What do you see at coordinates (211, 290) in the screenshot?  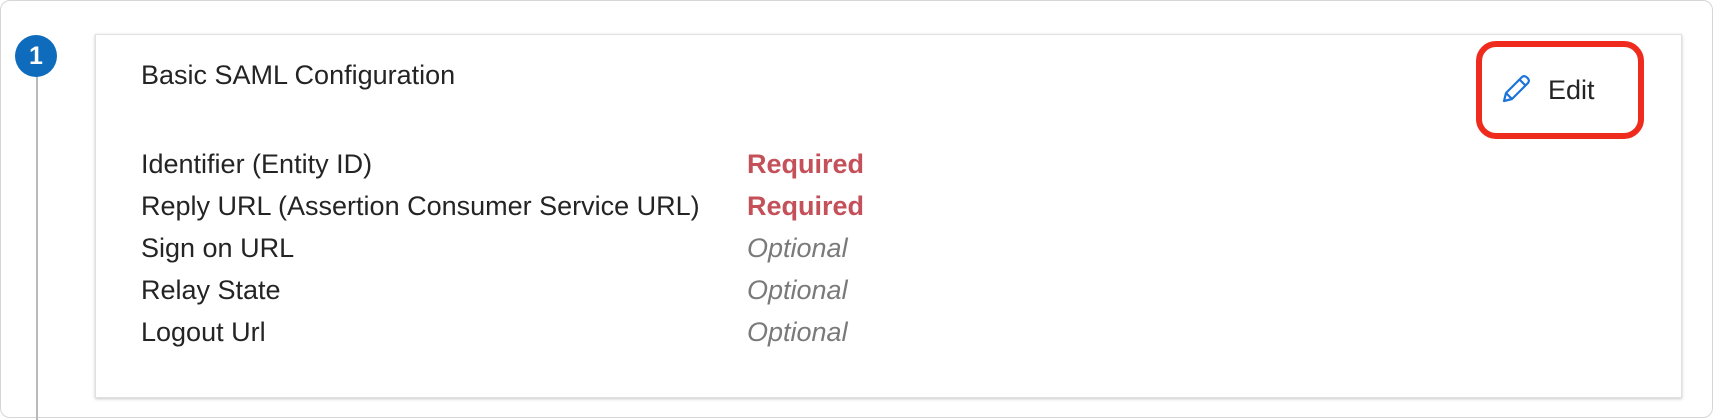 I see `field-label: Relay State` at bounding box center [211, 290].